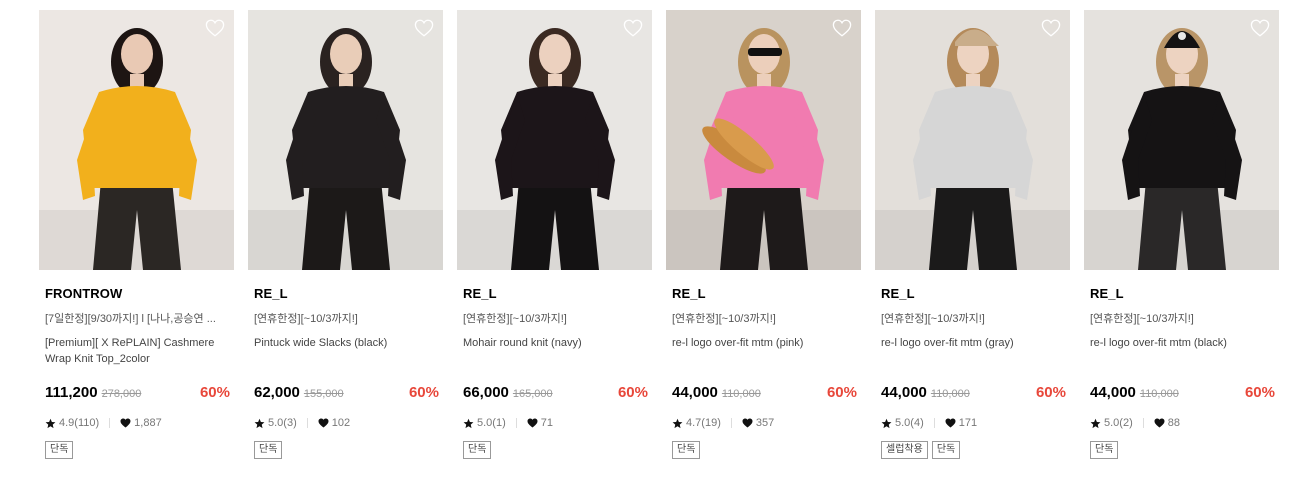 The image size is (1293, 493). What do you see at coordinates (121, 394) in the screenshot?
I see `original-price: 278,000` at bounding box center [121, 394].